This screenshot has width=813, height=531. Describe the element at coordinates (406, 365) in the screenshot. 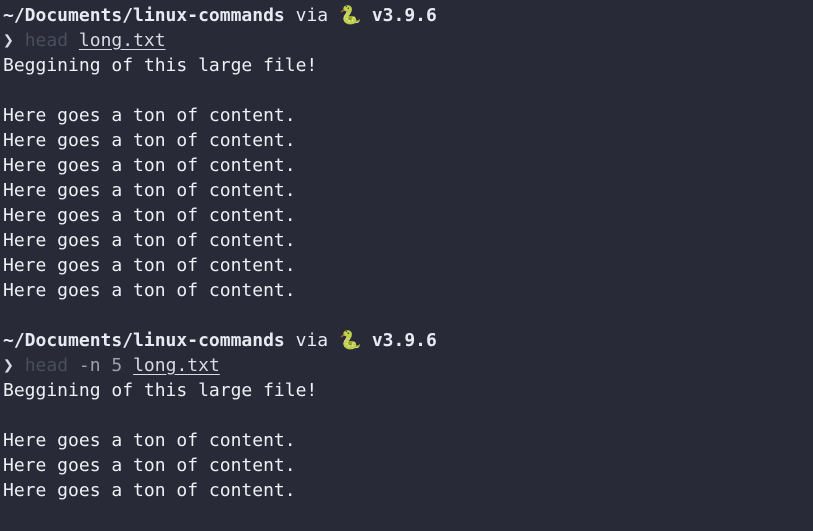

I see `command-line: ❯ head -n 5 long.txt` at that location.